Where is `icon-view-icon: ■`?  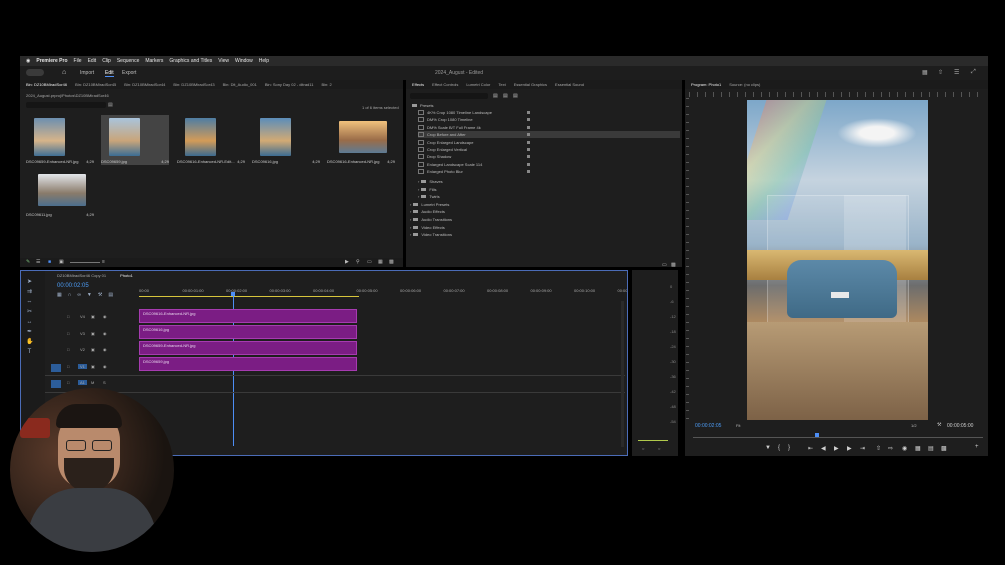 icon-view-icon: ■ is located at coordinates (49, 262).